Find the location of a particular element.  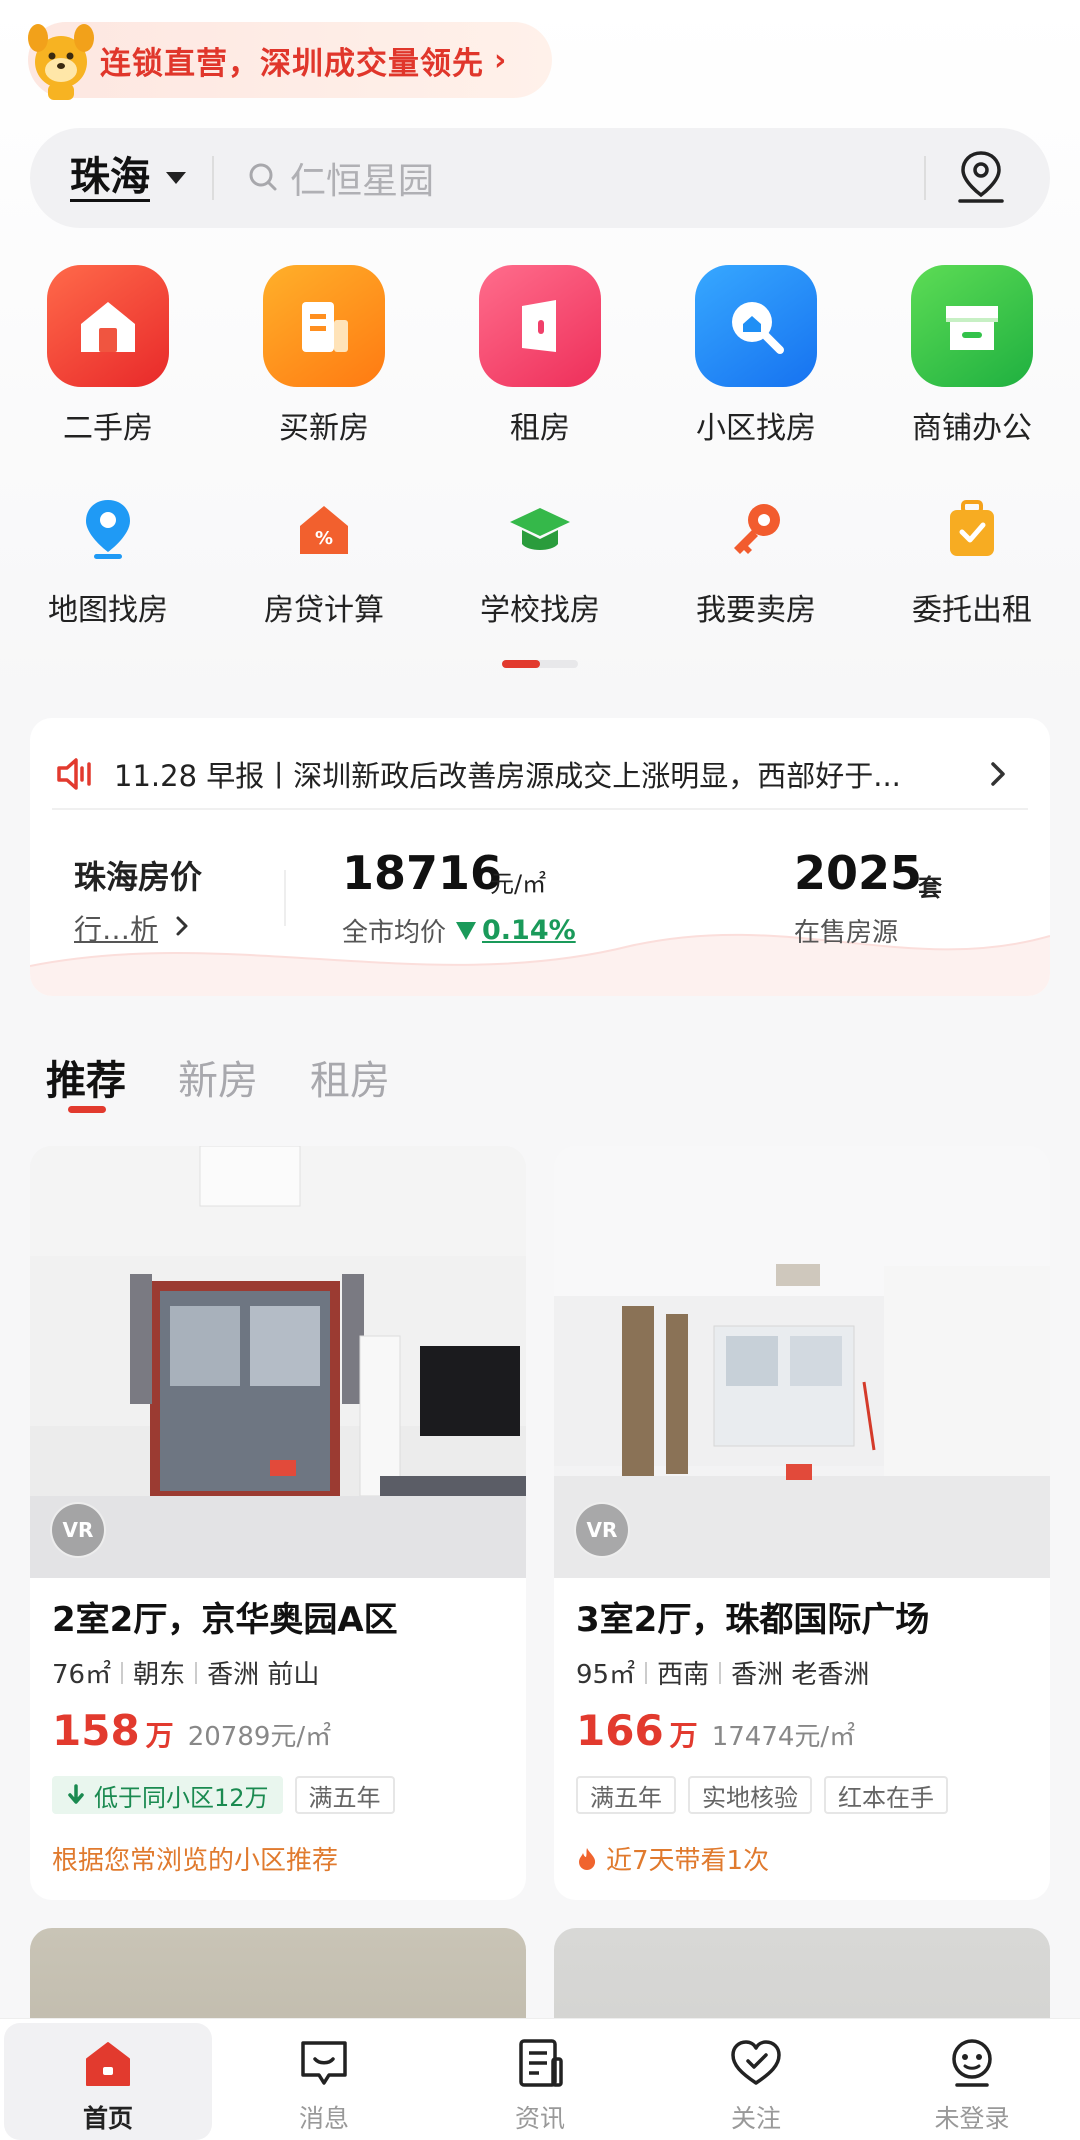

hot-indicator: 近7天带看1次 is located at coordinates (672, 1858).